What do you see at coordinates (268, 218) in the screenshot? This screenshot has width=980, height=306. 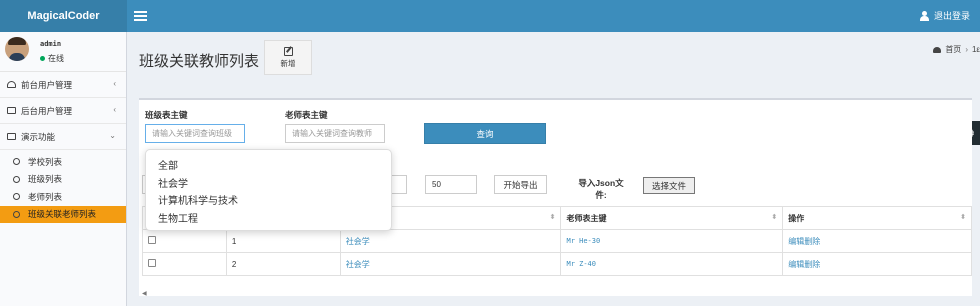 I see `dropdown-option: 生物工程` at bounding box center [268, 218].